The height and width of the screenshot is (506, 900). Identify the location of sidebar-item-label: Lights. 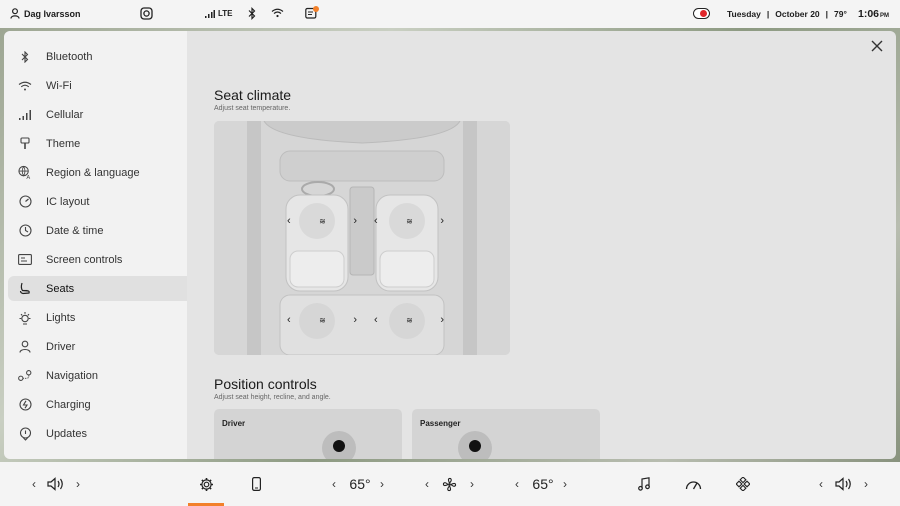
(61, 317).